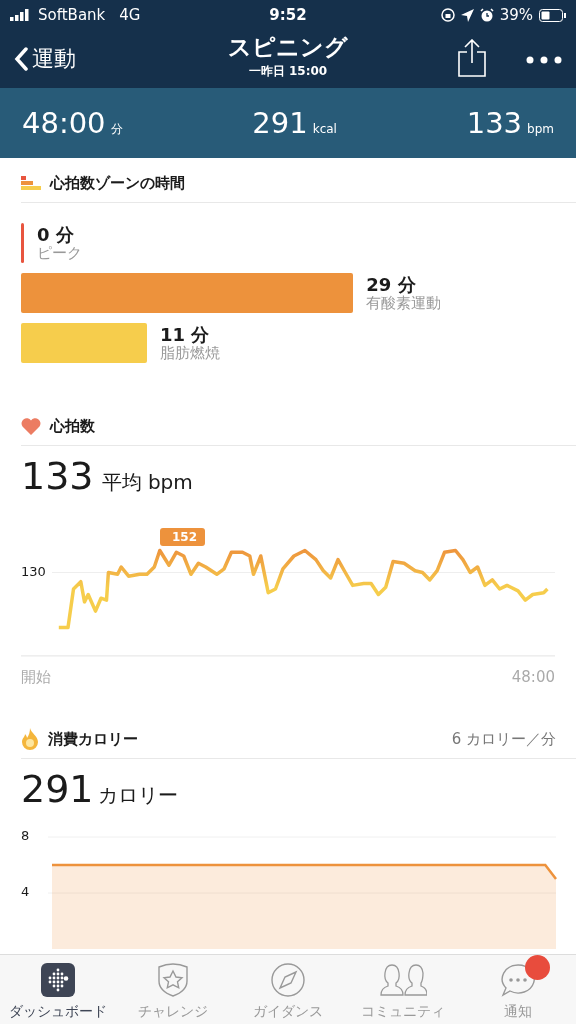 This screenshot has height=1024, width=576. Describe the element at coordinates (391, 284) in the screenshot. I see `zone-minutes: 29 分` at that location.